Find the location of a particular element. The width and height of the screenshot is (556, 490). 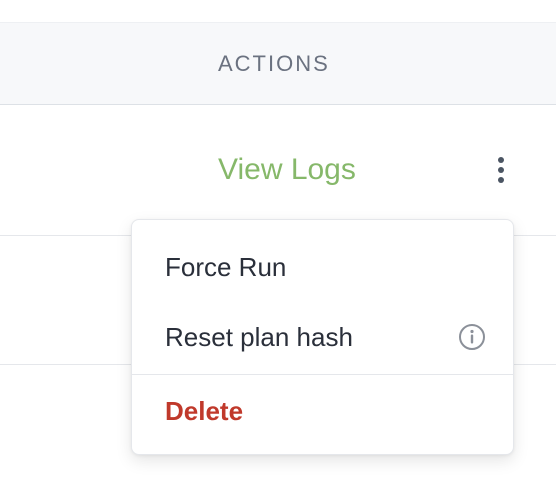

menu-item-reset-plan-hash: Reset plan hash is located at coordinates (322, 337).